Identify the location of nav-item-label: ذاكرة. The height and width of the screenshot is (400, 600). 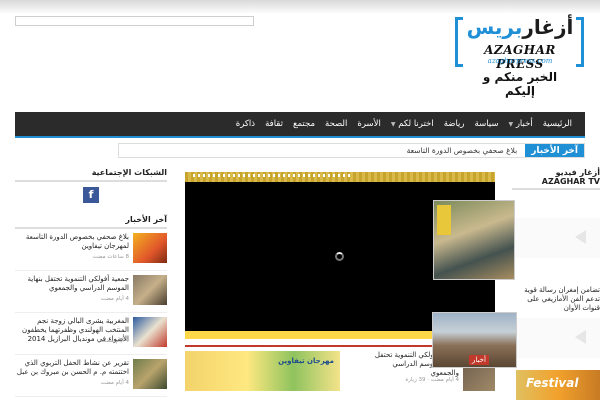
(245, 124).